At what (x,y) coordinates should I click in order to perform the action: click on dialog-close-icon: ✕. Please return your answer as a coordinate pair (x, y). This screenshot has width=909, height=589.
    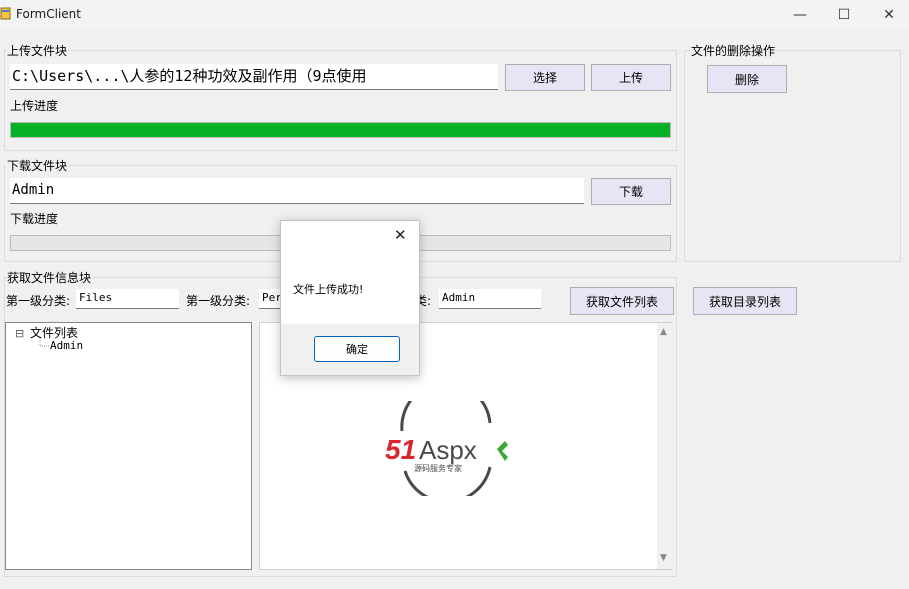
    Looking at the image, I should click on (400, 235).